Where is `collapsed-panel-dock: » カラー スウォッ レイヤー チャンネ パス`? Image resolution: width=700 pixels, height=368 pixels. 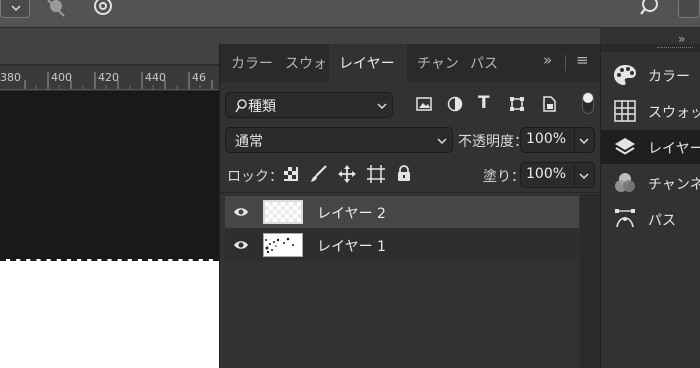 collapsed-panel-dock: » カラー スウォッ レイヤー チャンネ パス is located at coordinates (650, 200).